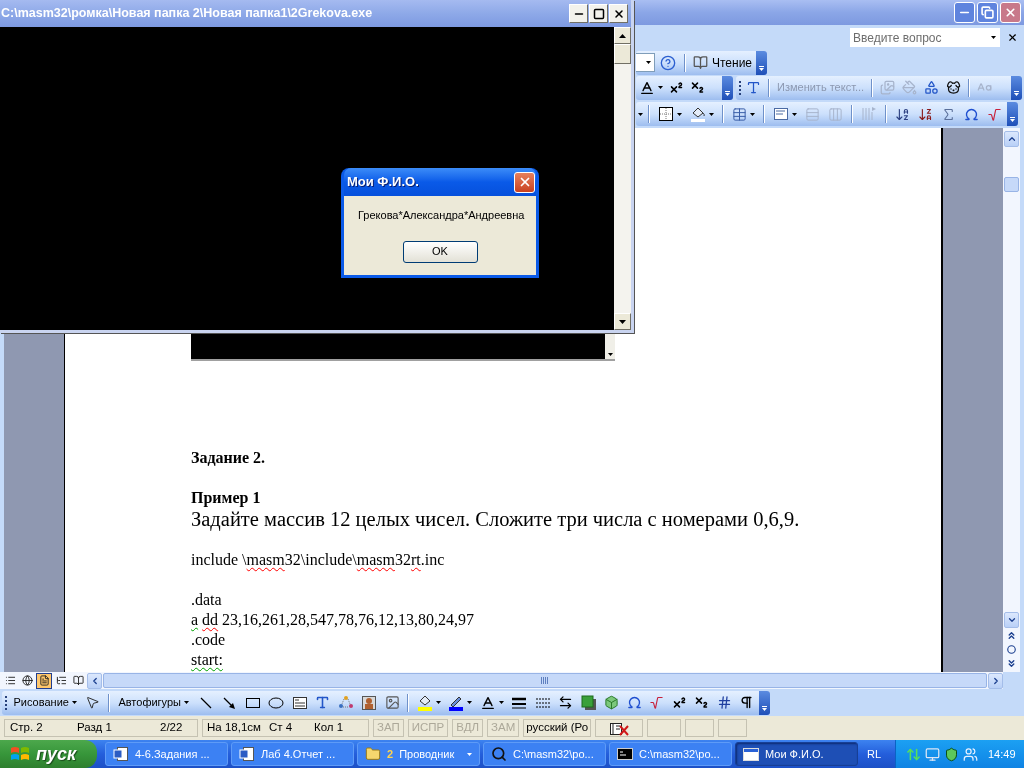 The image size is (1024, 768). Describe the element at coordinates (588, 702) in the screenshot. I see `shadow-icon` at that location.